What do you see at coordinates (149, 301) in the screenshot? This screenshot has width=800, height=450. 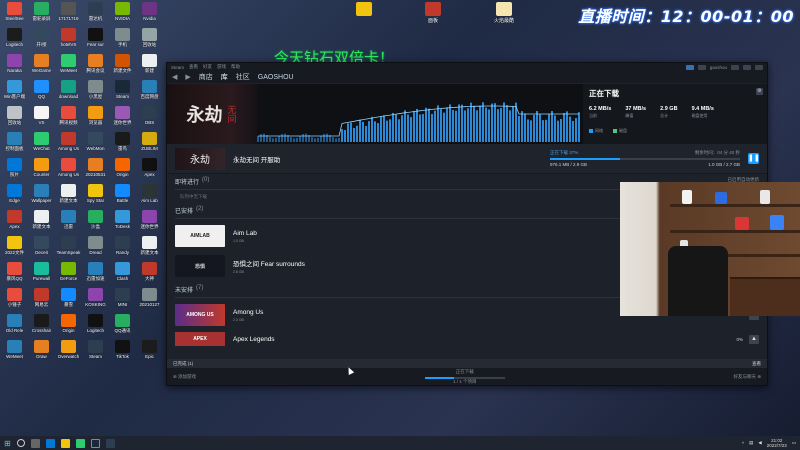 I see `desktop-icon: 20210127` at bounding box center [149, 301].